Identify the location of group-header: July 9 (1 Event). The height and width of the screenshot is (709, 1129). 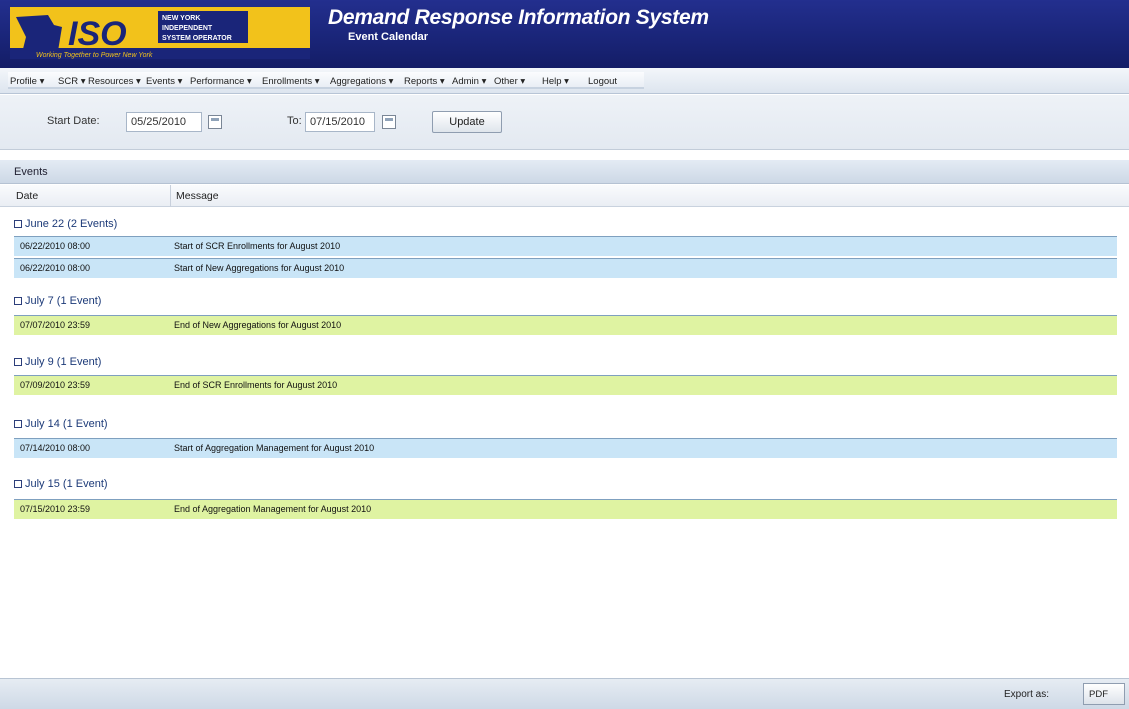
(57, 362).